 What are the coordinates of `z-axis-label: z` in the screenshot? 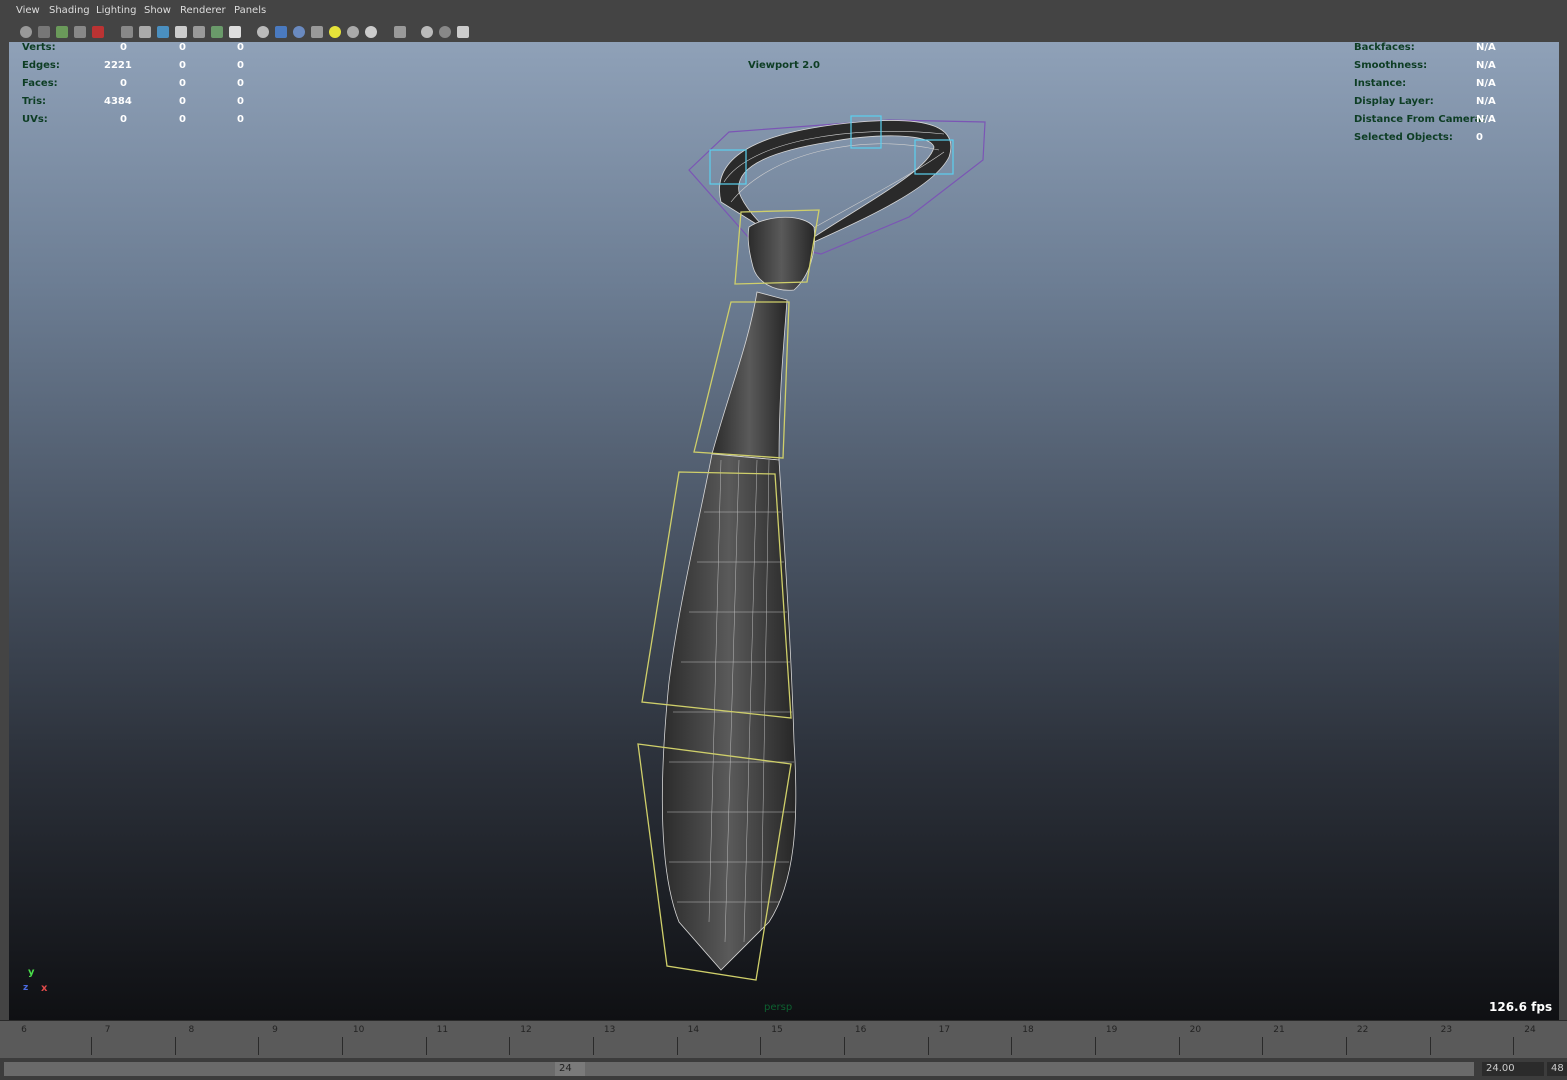 It's located at (26, 988).